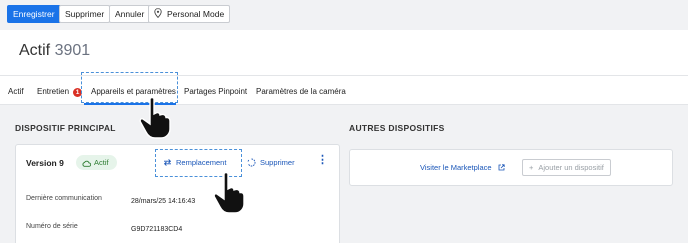 The image size is (688, 243). I want to click on asset-number: 3901, so click(72, 50).